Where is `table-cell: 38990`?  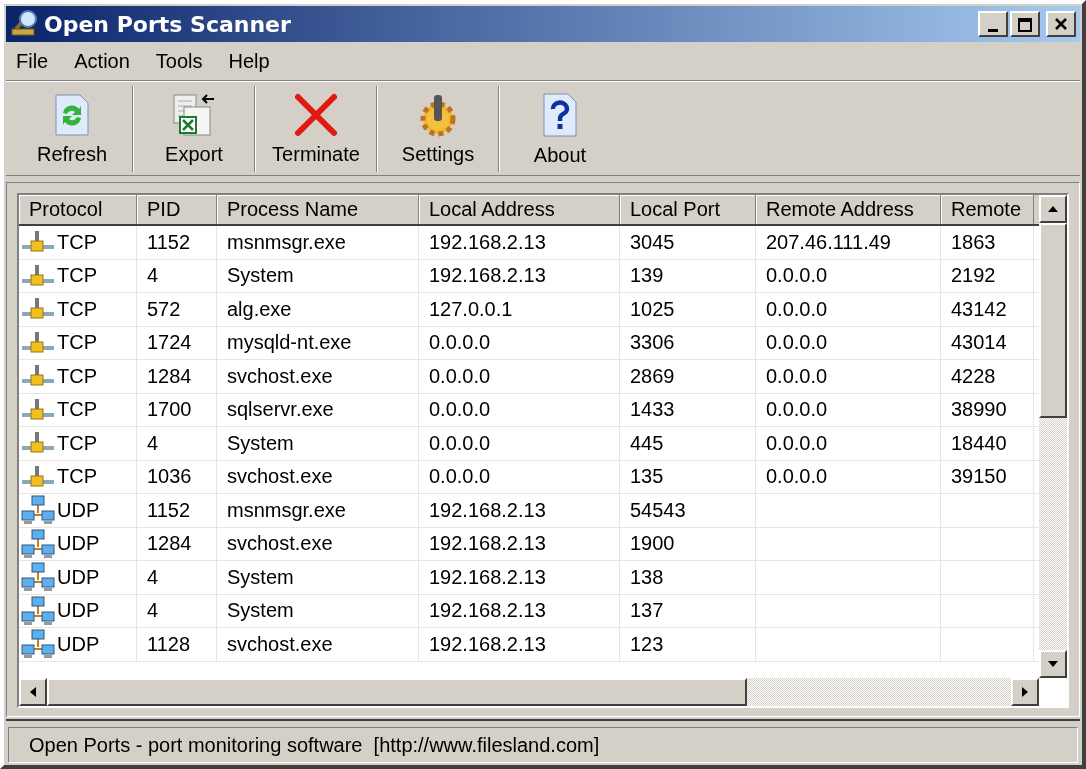
table-cell: 38990 is located at coordinates (979, 410).